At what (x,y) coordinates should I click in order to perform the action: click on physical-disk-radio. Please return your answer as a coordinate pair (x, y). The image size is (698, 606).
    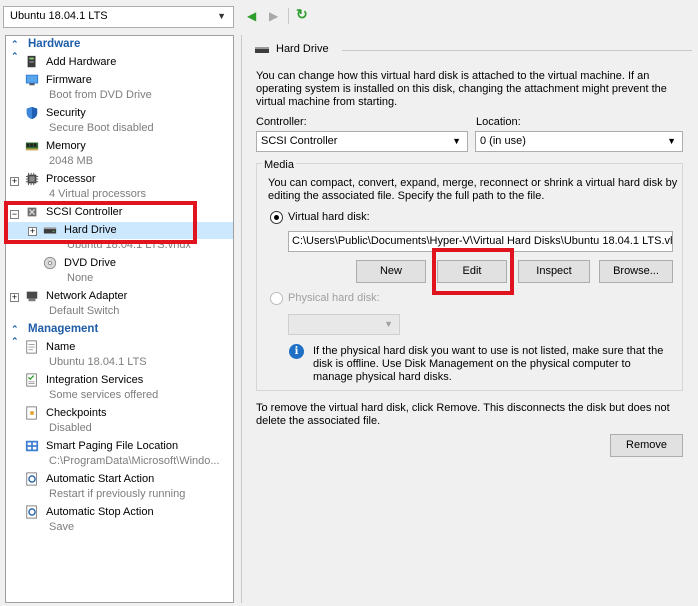
    Looking at the image, I should click on (276, 298).